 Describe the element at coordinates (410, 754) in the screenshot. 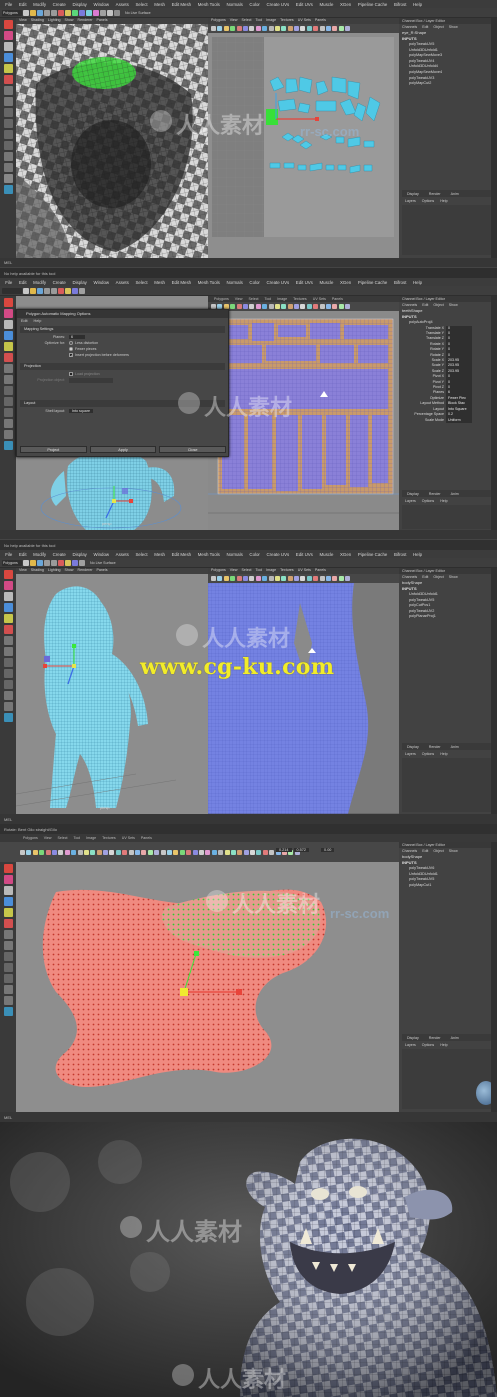

I see `layer-menu-item: Layers` at that location.